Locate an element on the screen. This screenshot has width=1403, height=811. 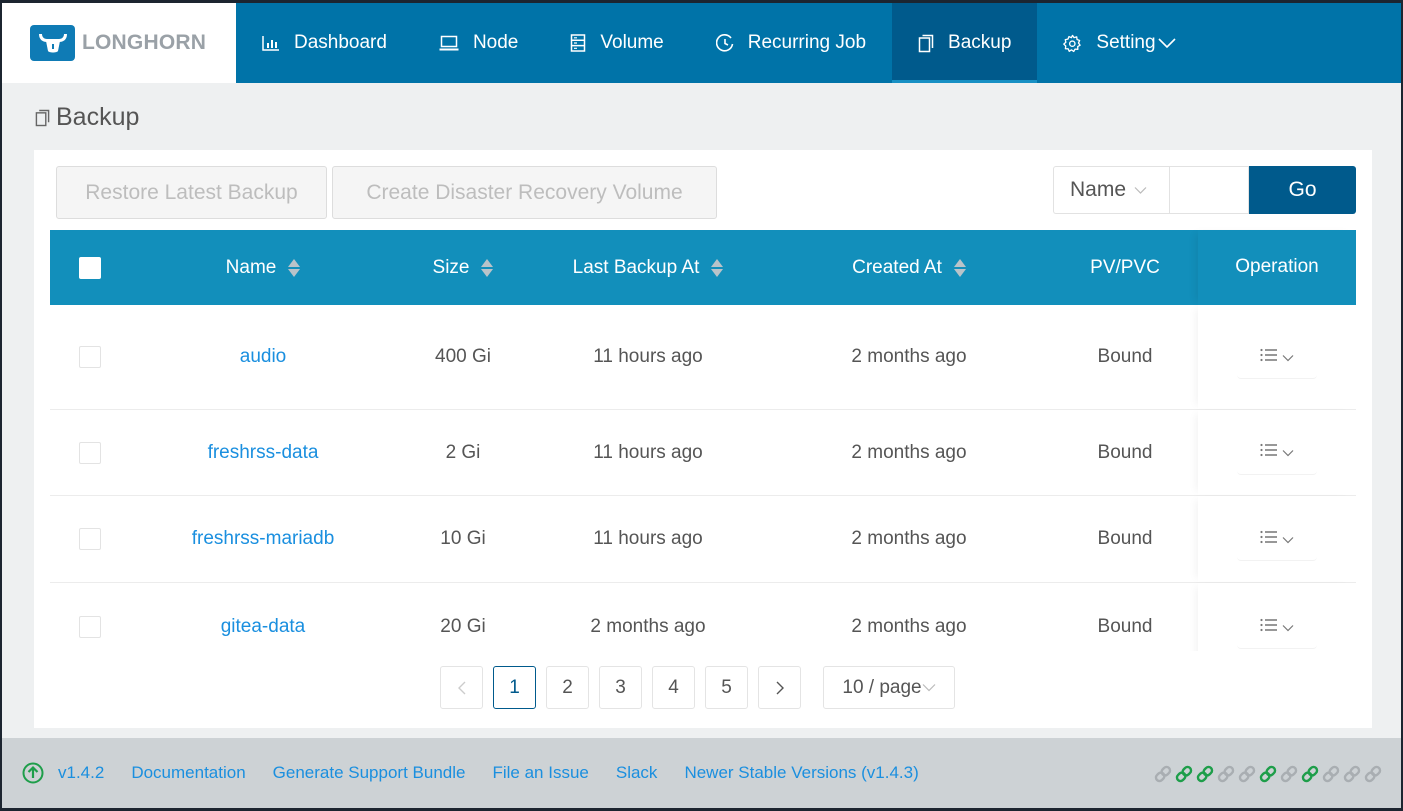
nav-backup: Backup is located at coordinates (965, 43).